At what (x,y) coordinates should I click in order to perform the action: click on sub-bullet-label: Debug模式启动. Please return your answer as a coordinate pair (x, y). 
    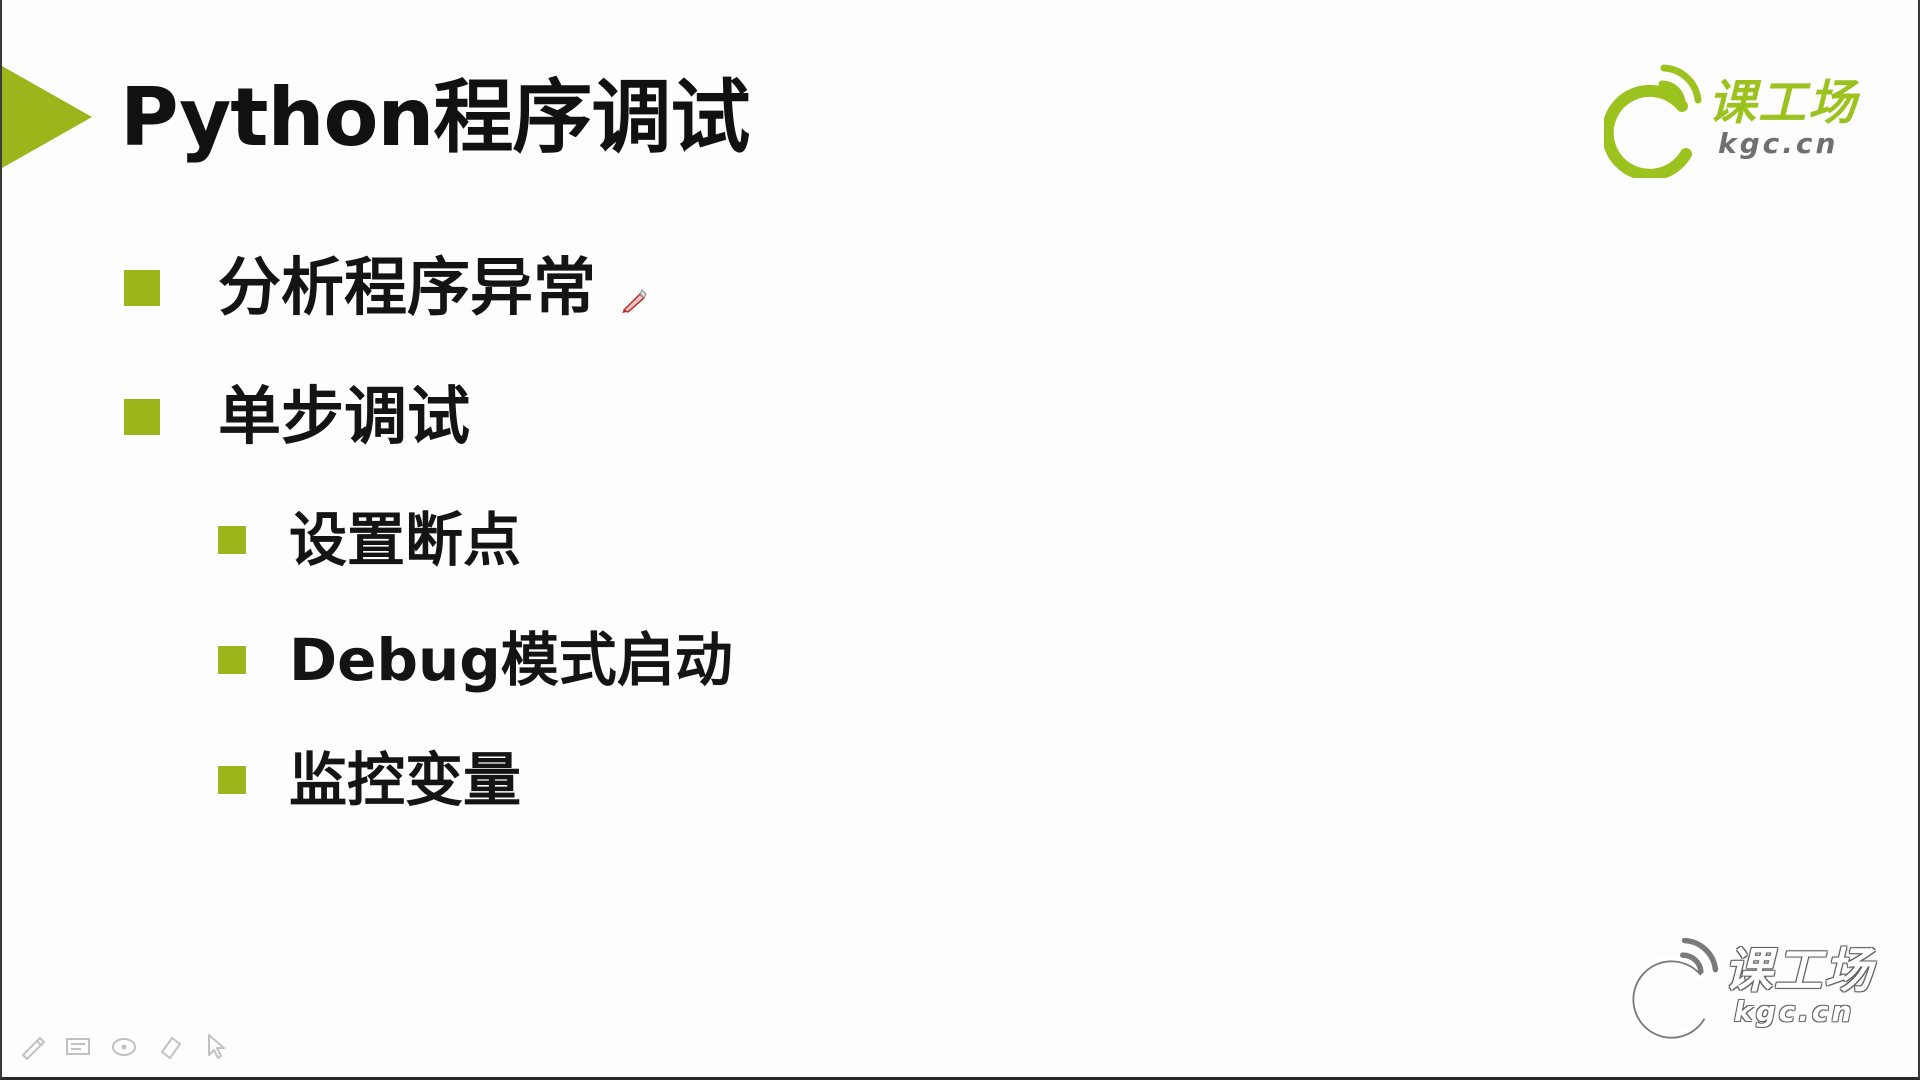
    Looking at the image, I should click on (511, 660).